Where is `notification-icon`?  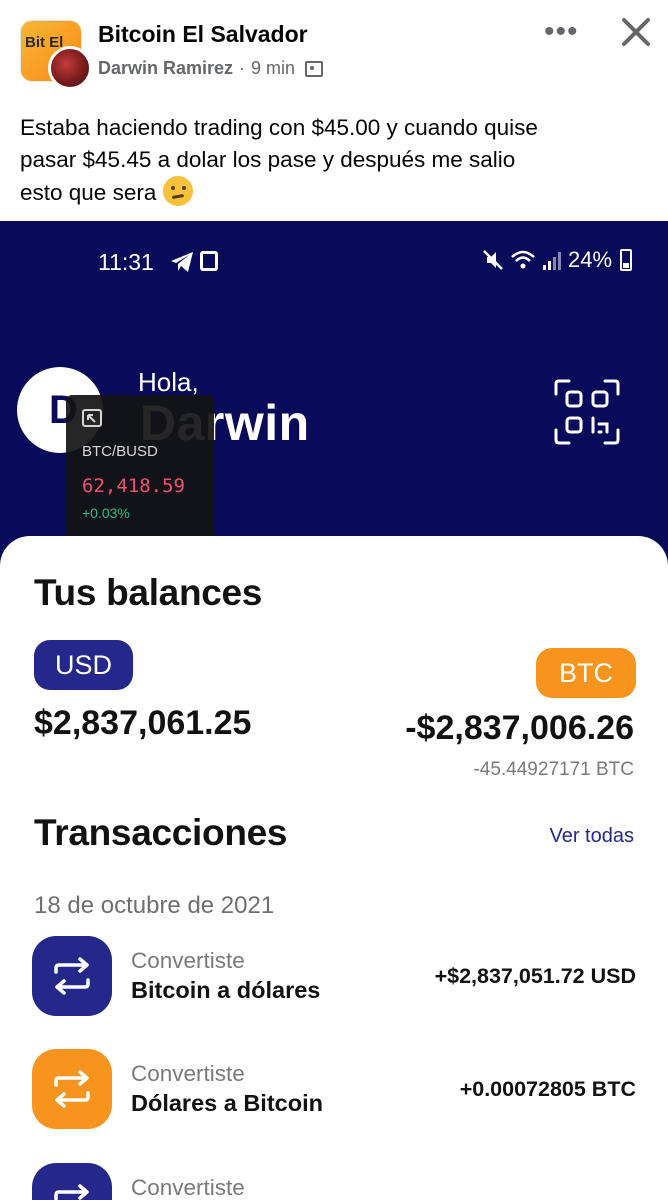 notification-icon is located at coordinates (209, 261).